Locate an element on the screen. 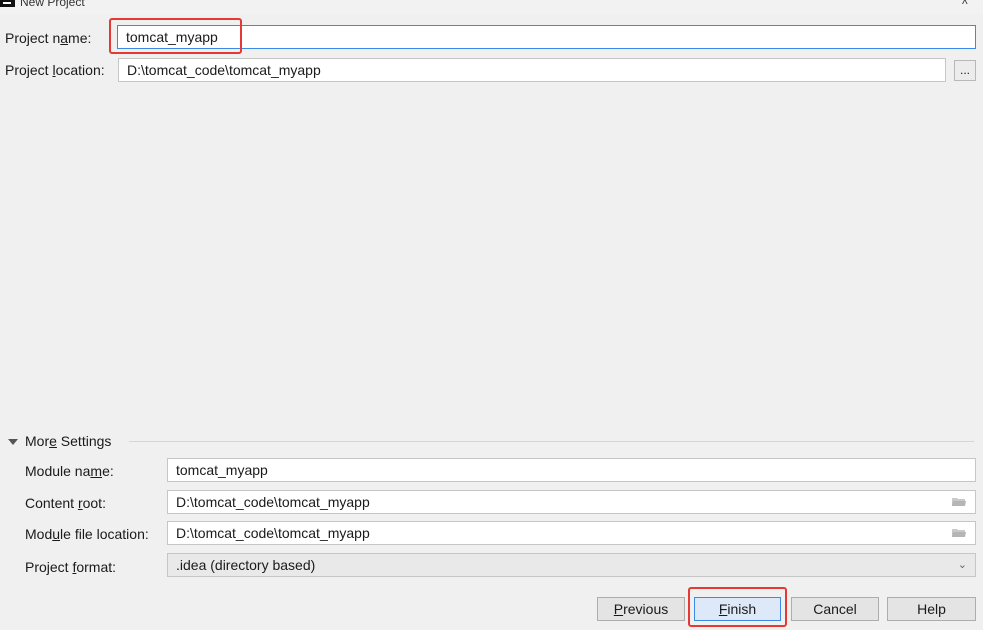 This screenshot has height=630, width=983. more-settings-toggle: More Settings is located at coordinates (68, 441).